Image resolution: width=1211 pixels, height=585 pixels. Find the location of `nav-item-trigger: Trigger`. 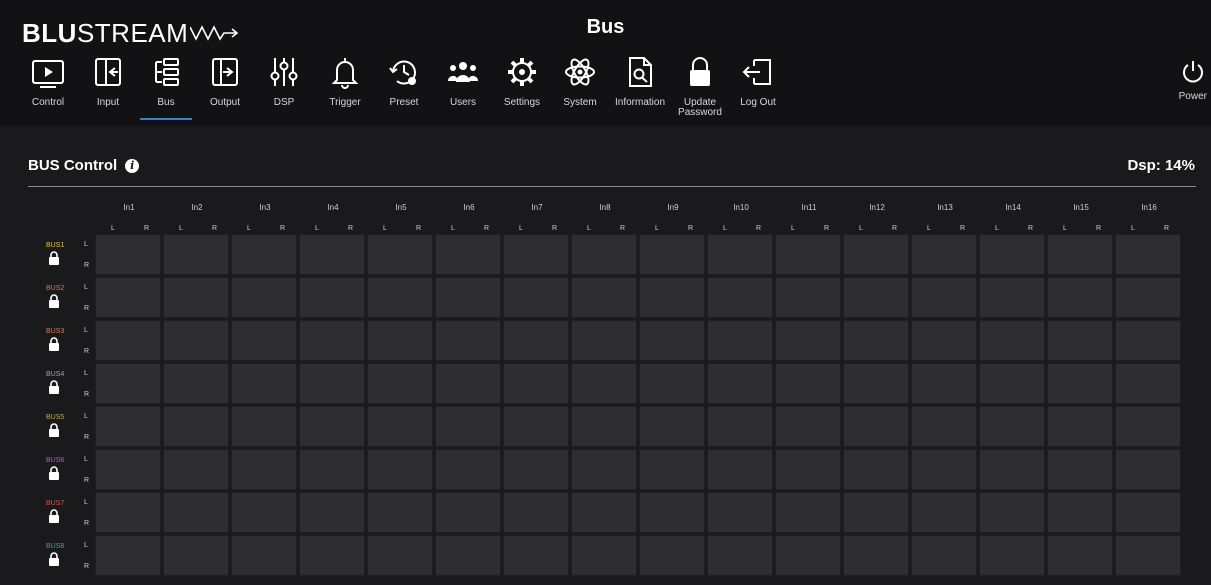

nav-item-trigger: Trigger is located at coordinates (345, 86).